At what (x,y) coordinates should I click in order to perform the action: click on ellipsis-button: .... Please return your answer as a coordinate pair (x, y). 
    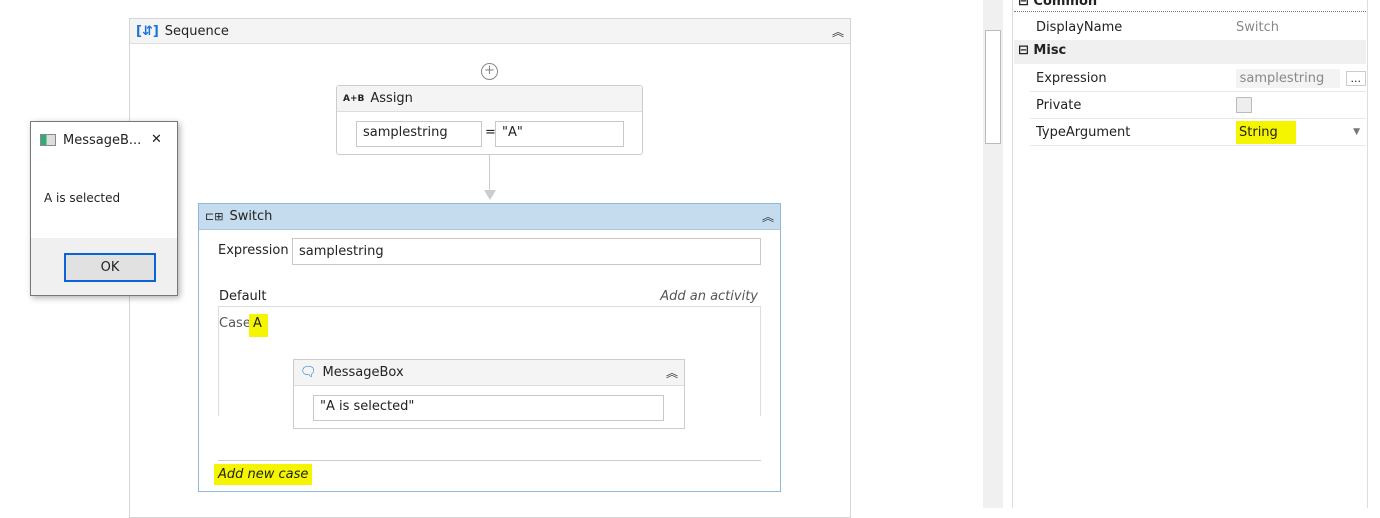
    Looking at the image, I should click on (1355, 78).